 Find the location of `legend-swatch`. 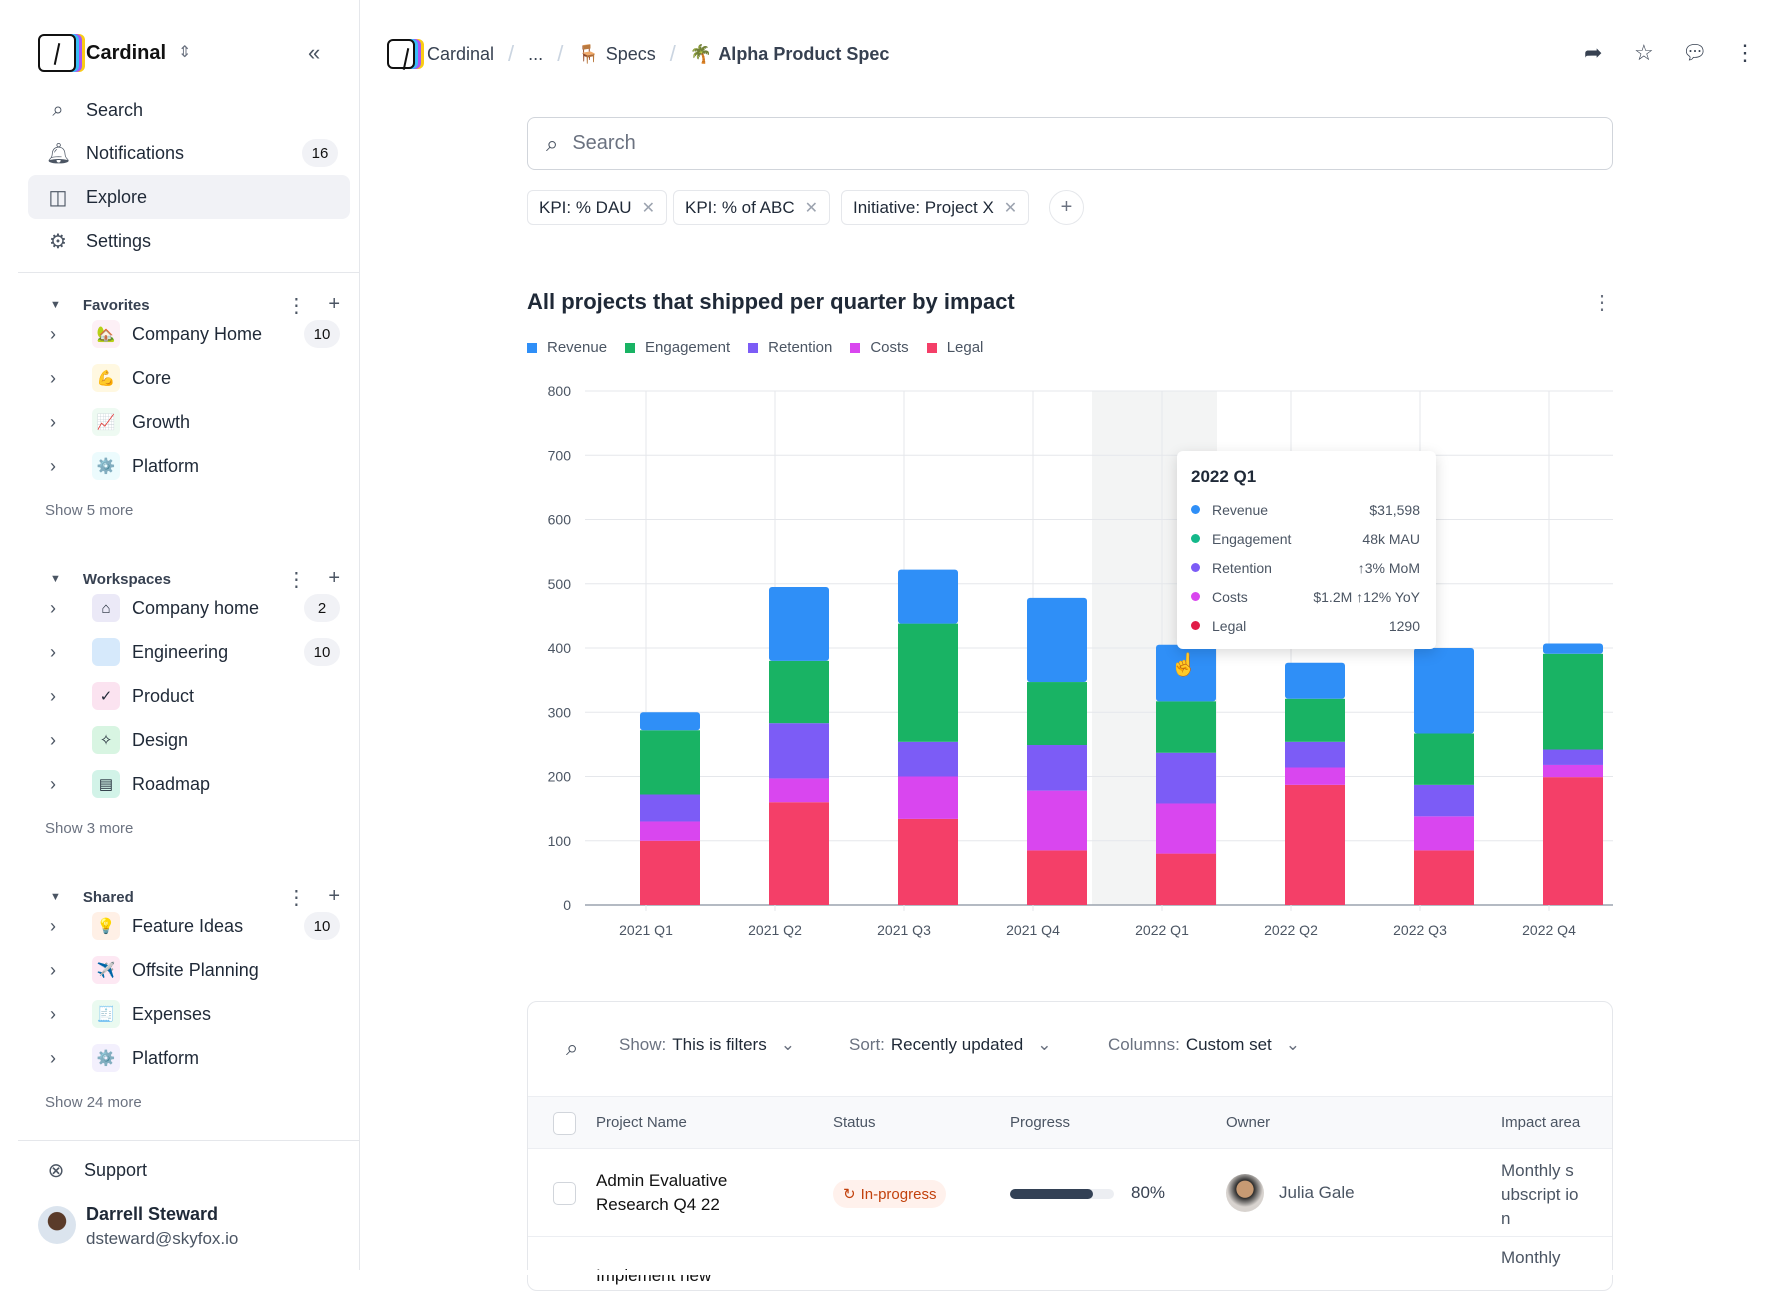

legend-swatch is located at coordinates (753, 348).